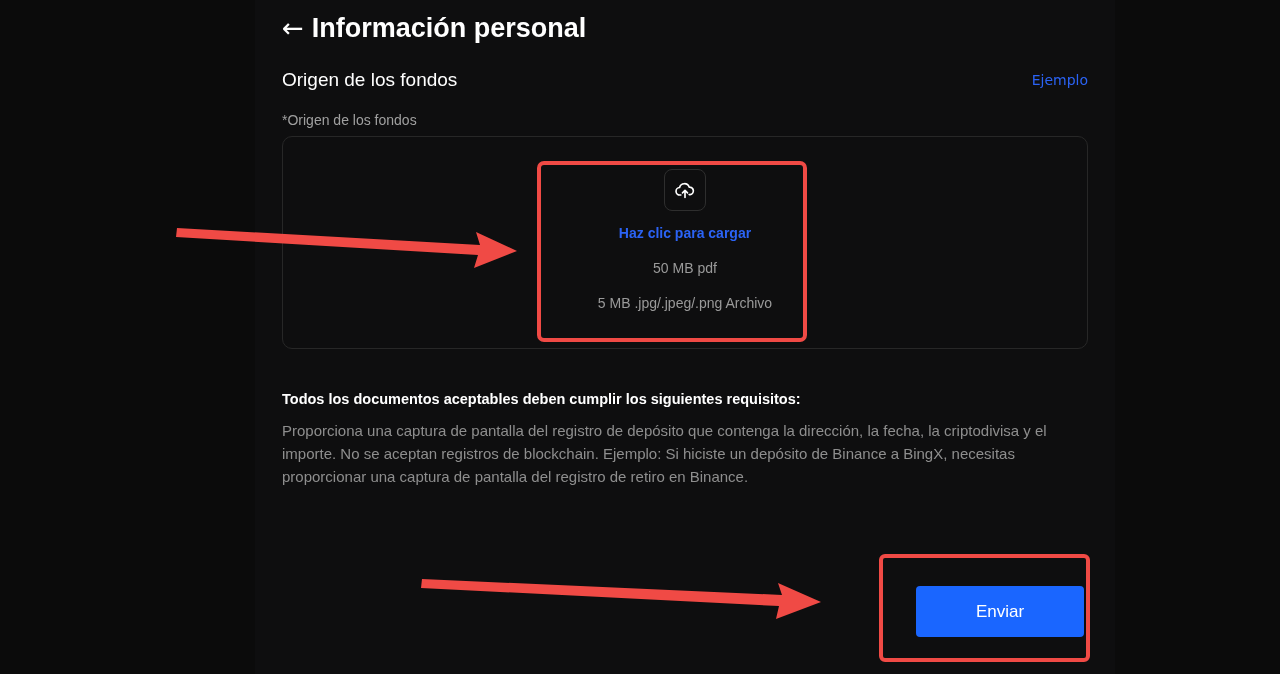  Describe the element at coordinates (1000, 611) in the screenshot. I see `submit-button: Enviar` at that location.